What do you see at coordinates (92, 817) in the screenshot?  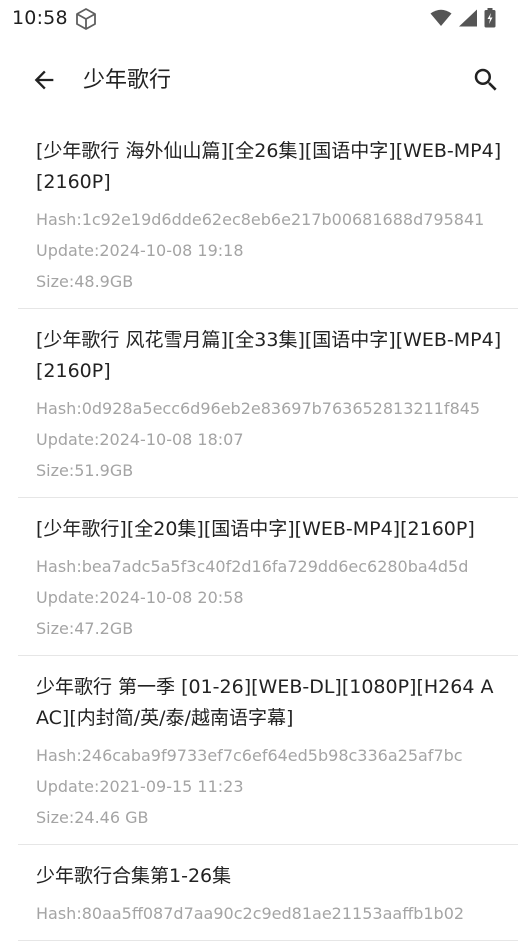 I see `result-size: Size:24.46 GB` at bounding box center [92, 817].